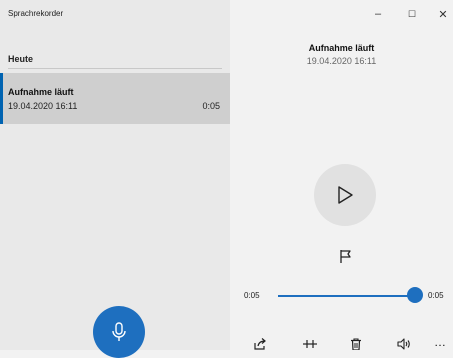  What do you see at coordinates (115, 68) in the screenshot?
I see `section-divider` at bounding box center [115, 68].